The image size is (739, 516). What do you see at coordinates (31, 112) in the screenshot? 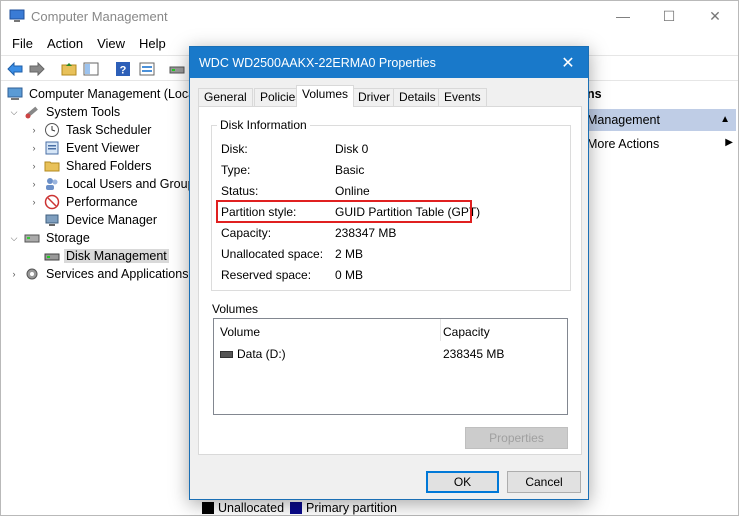
I see `tools-icon` at bounding box center [31, 112].